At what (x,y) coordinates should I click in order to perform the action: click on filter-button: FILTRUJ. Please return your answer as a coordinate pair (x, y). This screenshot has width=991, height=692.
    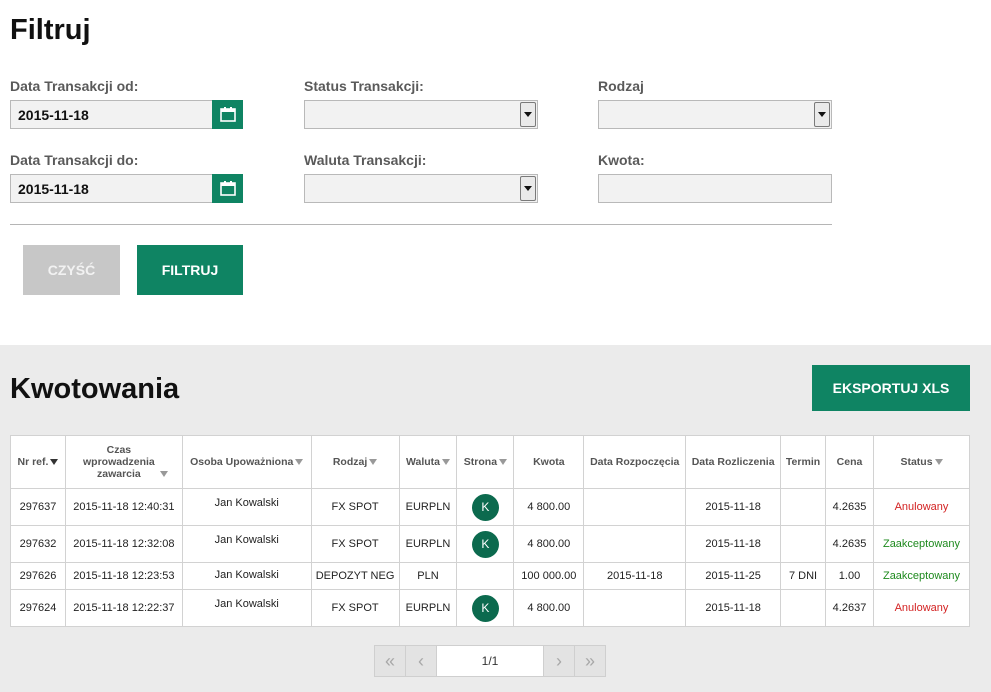
    Looking at the image, I should click on (190, 270).